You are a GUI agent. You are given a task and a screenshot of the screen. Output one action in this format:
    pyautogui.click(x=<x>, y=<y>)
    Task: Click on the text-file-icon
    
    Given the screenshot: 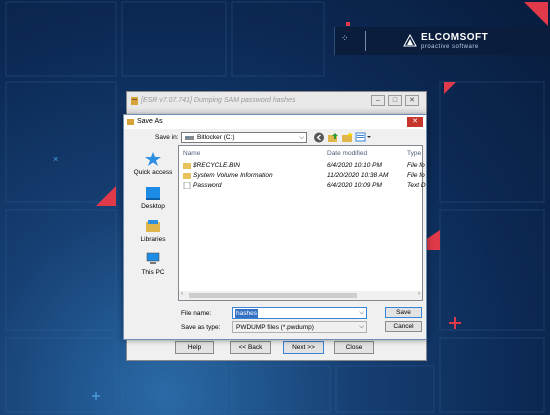 What is the action you would take?
    pyautogui.click(x=187, y=185)
    